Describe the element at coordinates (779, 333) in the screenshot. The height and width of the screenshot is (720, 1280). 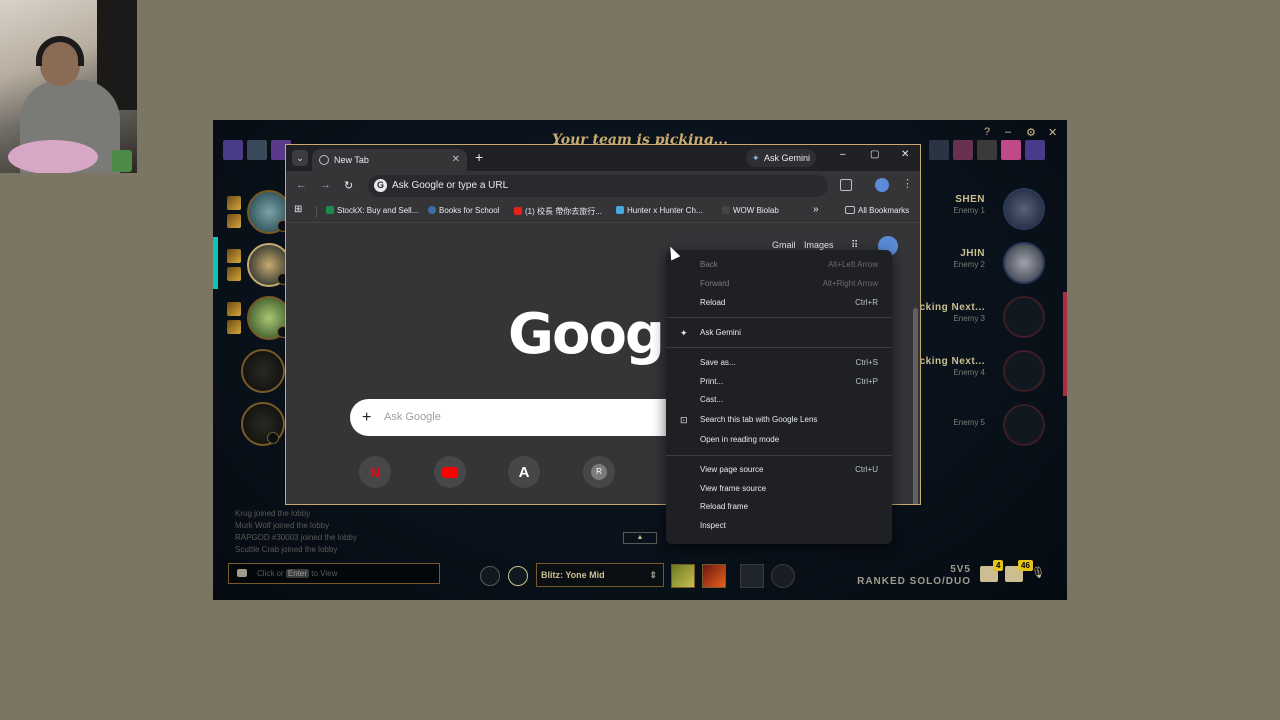
I see `ctx-ask-gemini: ✦ Ask Gemini` at that location.